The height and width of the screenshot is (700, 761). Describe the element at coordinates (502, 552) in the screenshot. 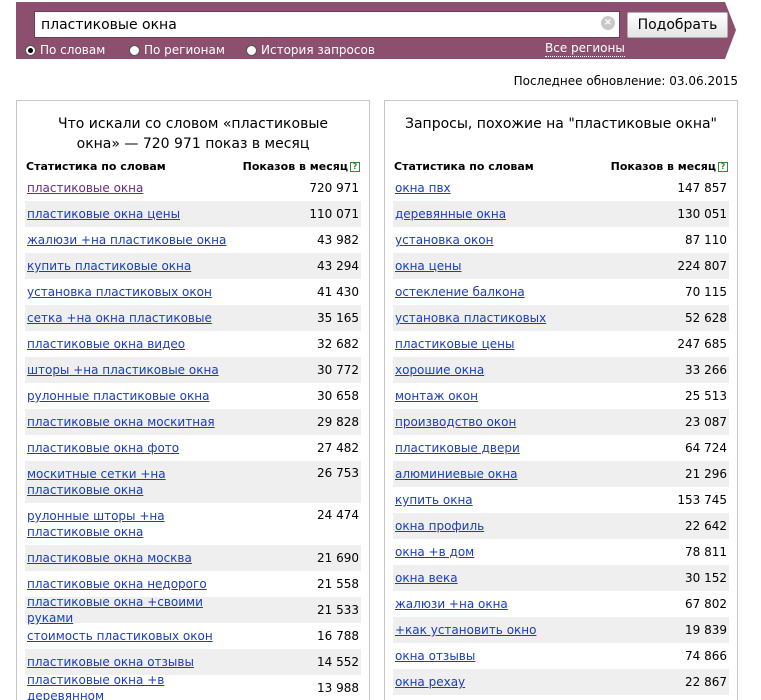

I see `phrase-link: окна +в дом` at that location.